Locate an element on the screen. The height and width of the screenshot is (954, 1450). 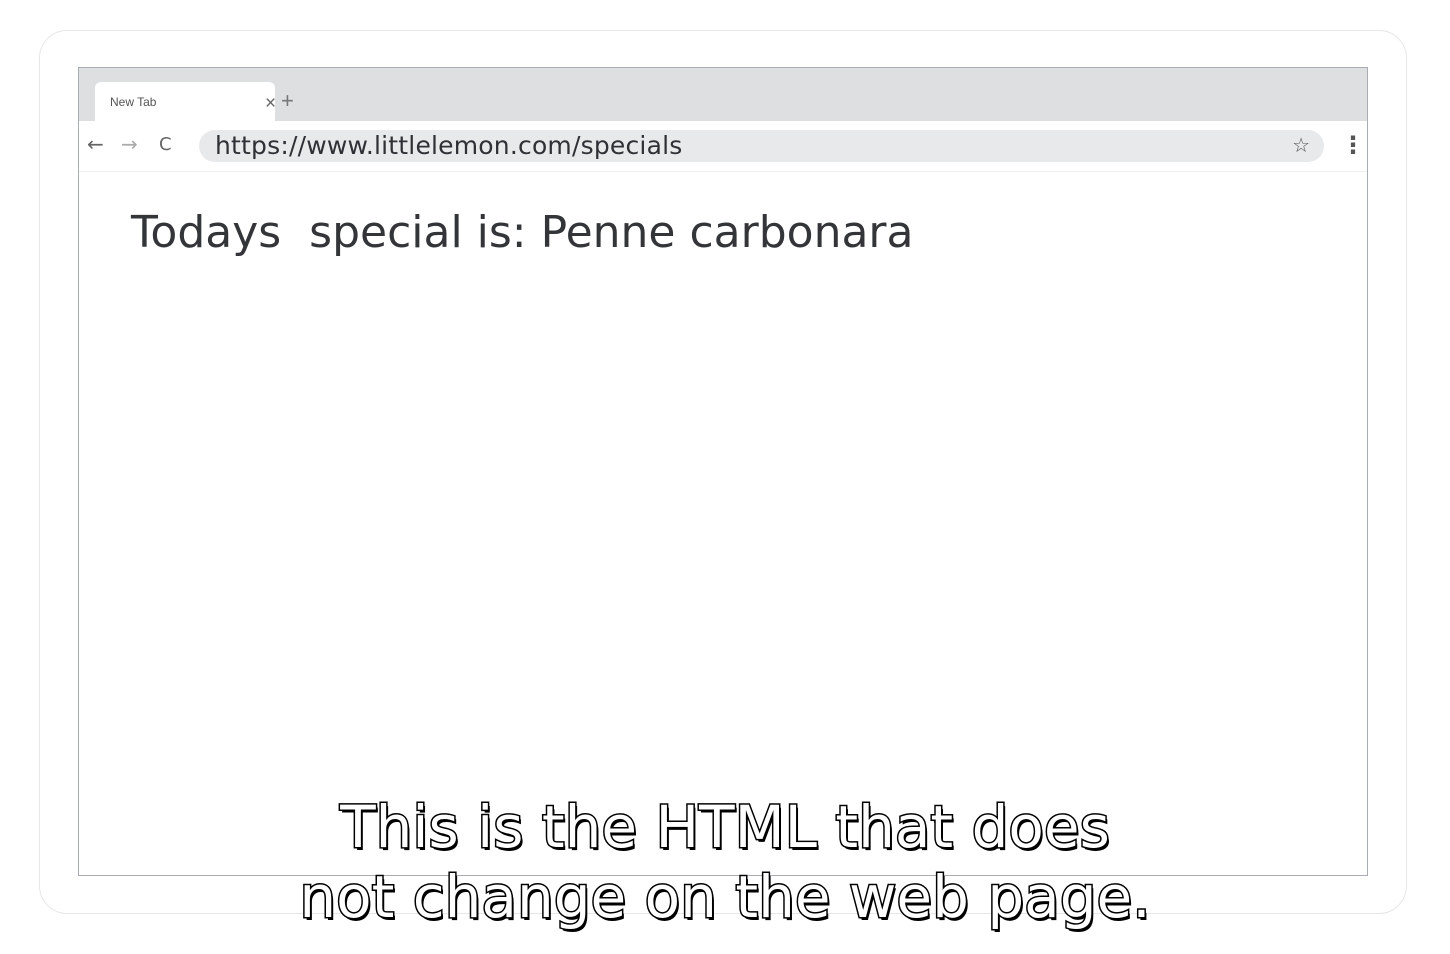
special-heading: Todays special is: Penne carbonara is located at coordinates (522, 232).